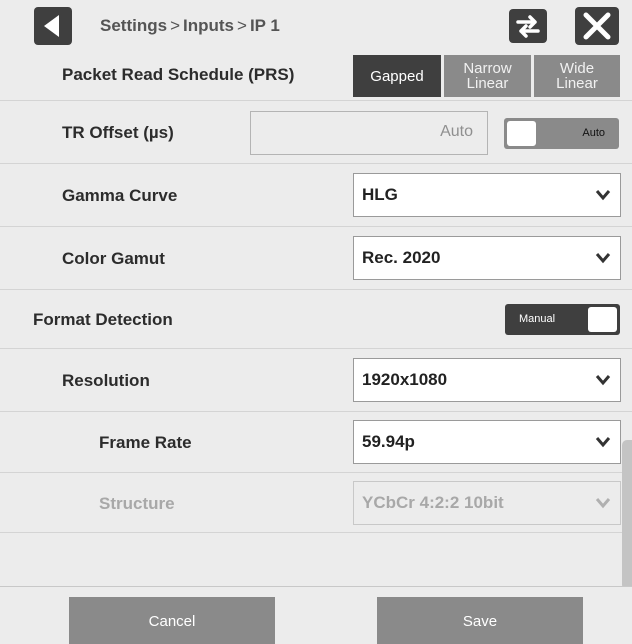 The width and height of the screenshot is (632, 644). Describe the element at coordinates (172, 620) in the screenshot. I see `cancel-button: Cancel` at that location.